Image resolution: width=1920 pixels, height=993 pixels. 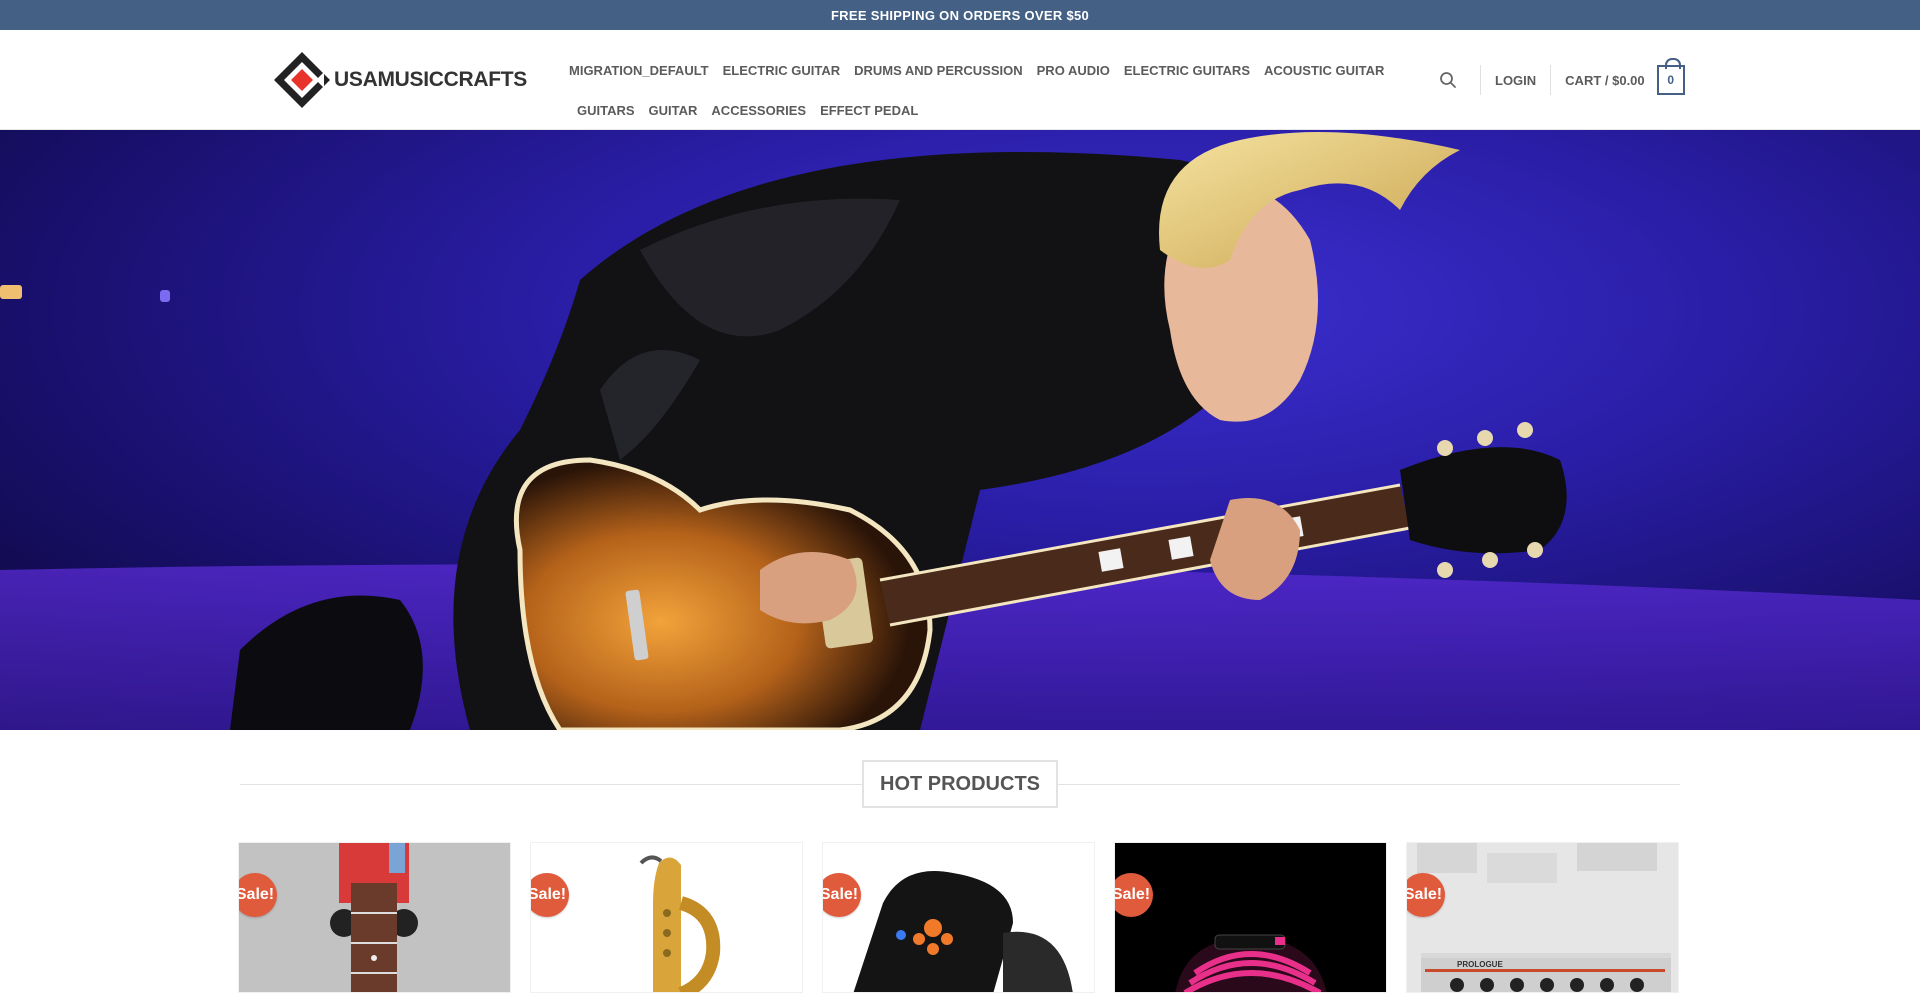 I want to click on product-image: PROLOGUE, so click(x=1542, y=917).